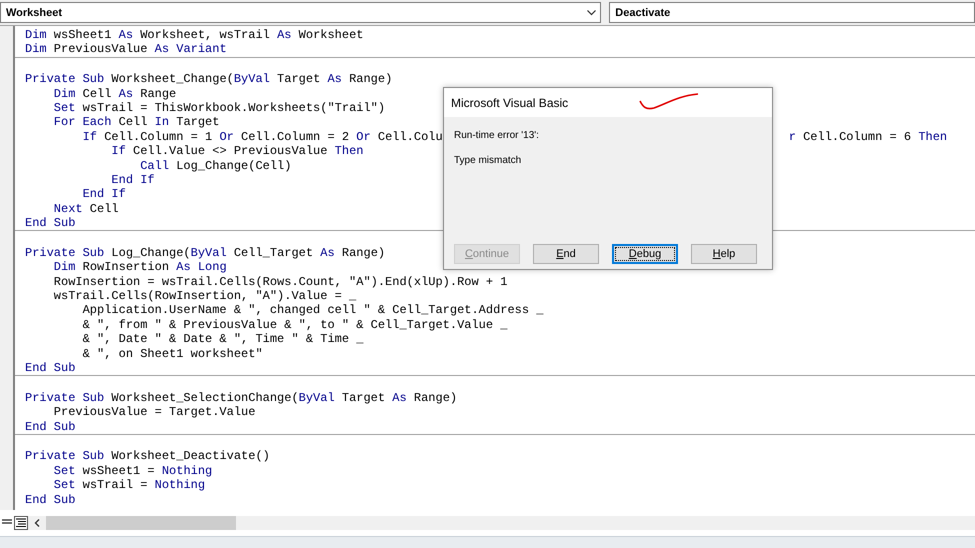  What do you see at coordinates (215, 165) in the screenshot?
I see `code-line: Call Log_Change(Cell)` at bounding box center [215, 165].